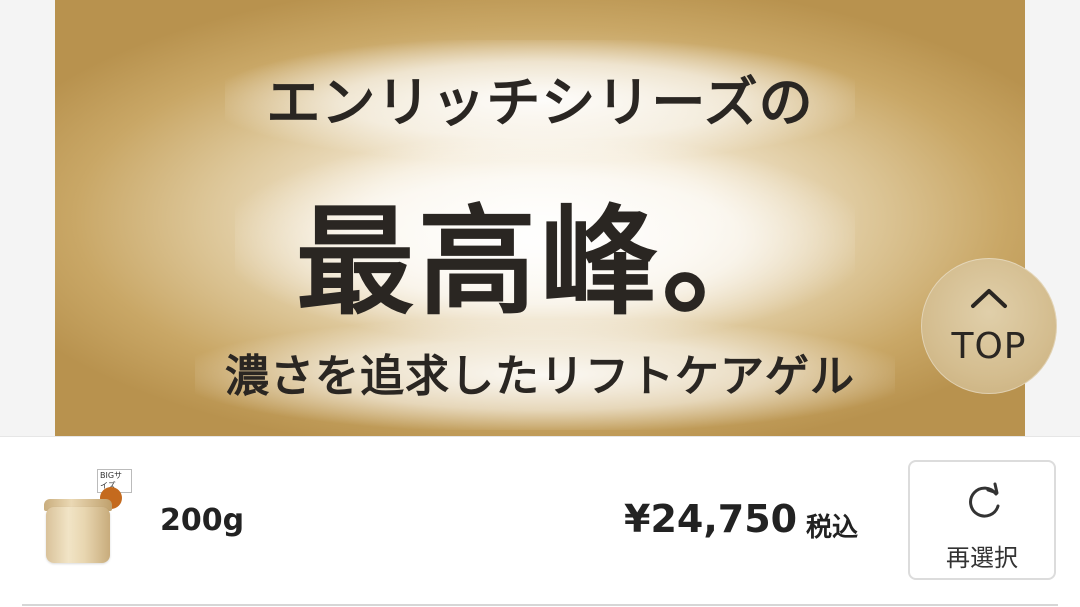 Image resolution: width=1080 pixels, height=607 pixels. I want to click on scroll-to-top-label: TOP, so click(989, 346).